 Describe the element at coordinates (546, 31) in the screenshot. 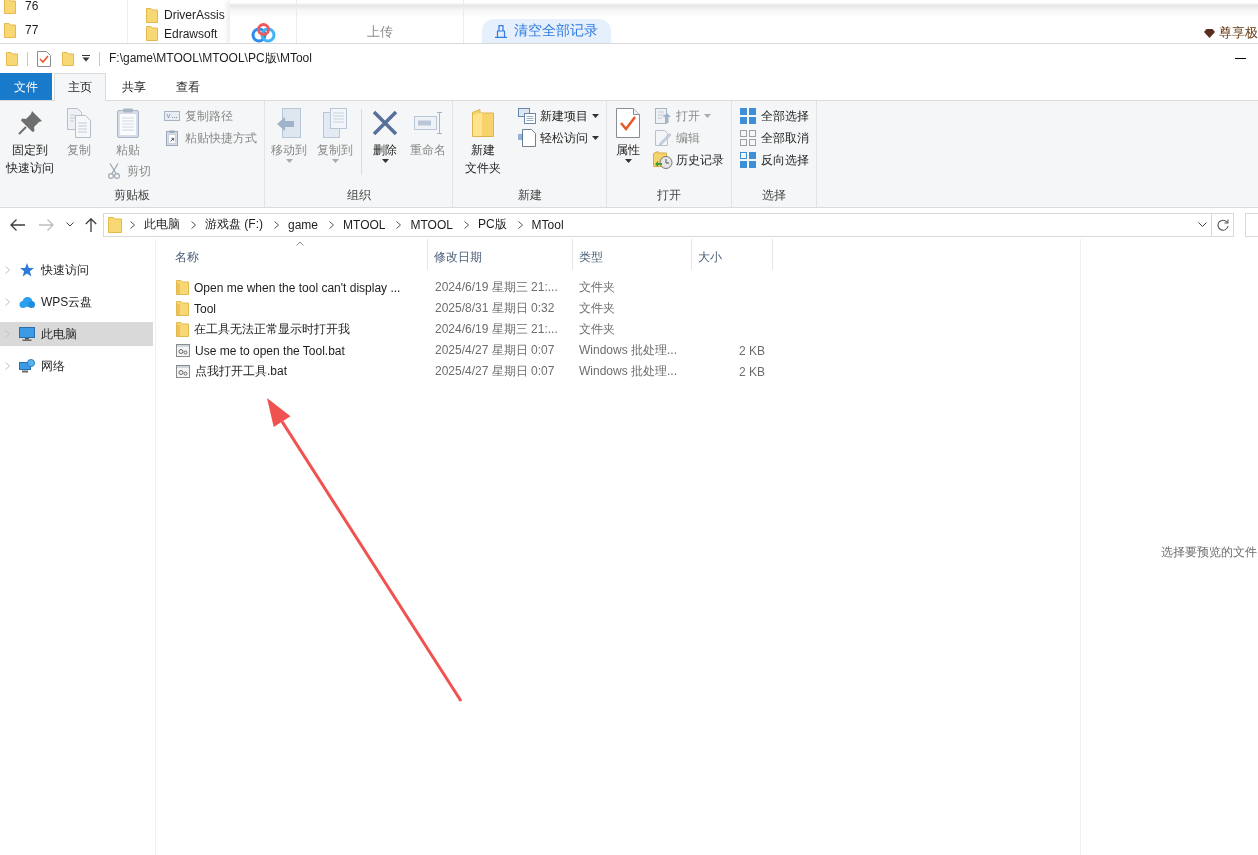

I see `clear-records-button: 清空全部记录` at that location.